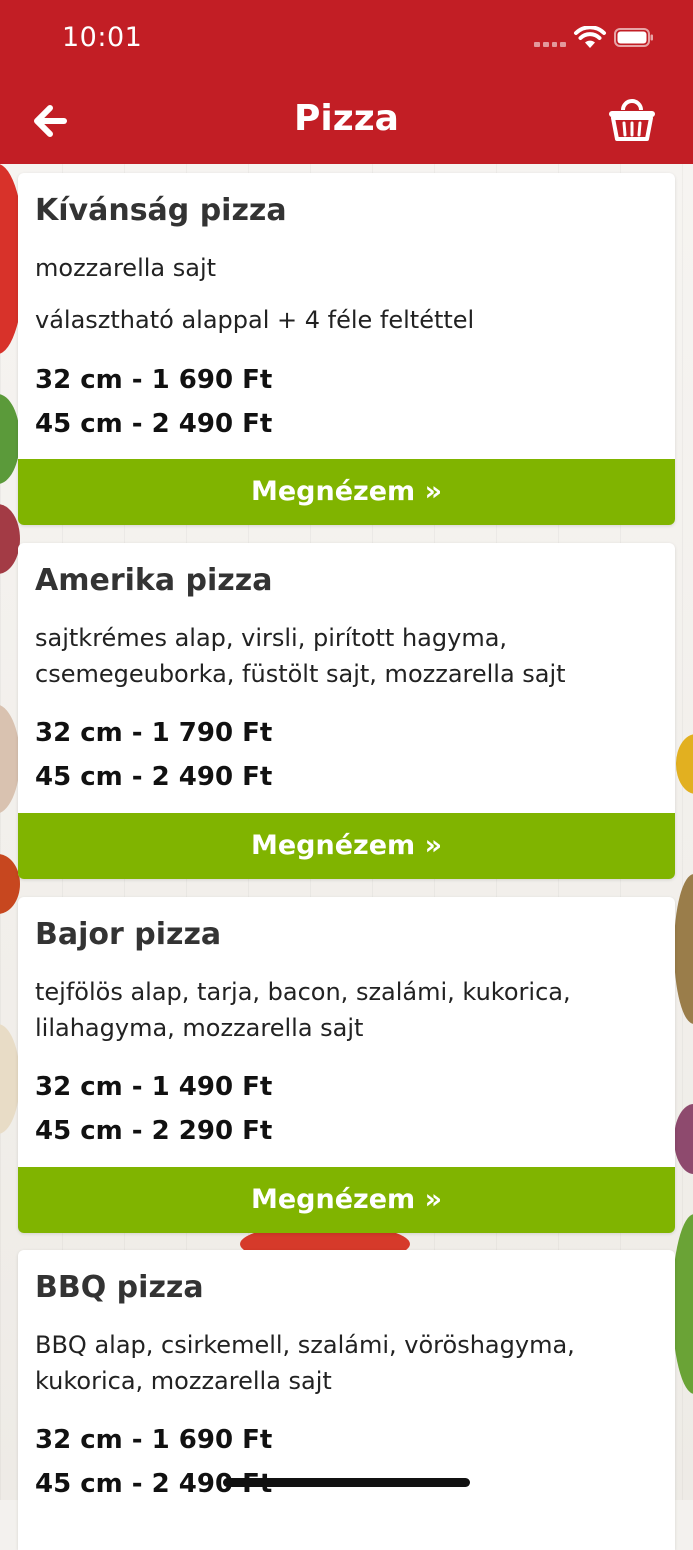  Describe the element at coordinates (683, 949) in the screenshot. I see `peppercorn-decoration` at that location.